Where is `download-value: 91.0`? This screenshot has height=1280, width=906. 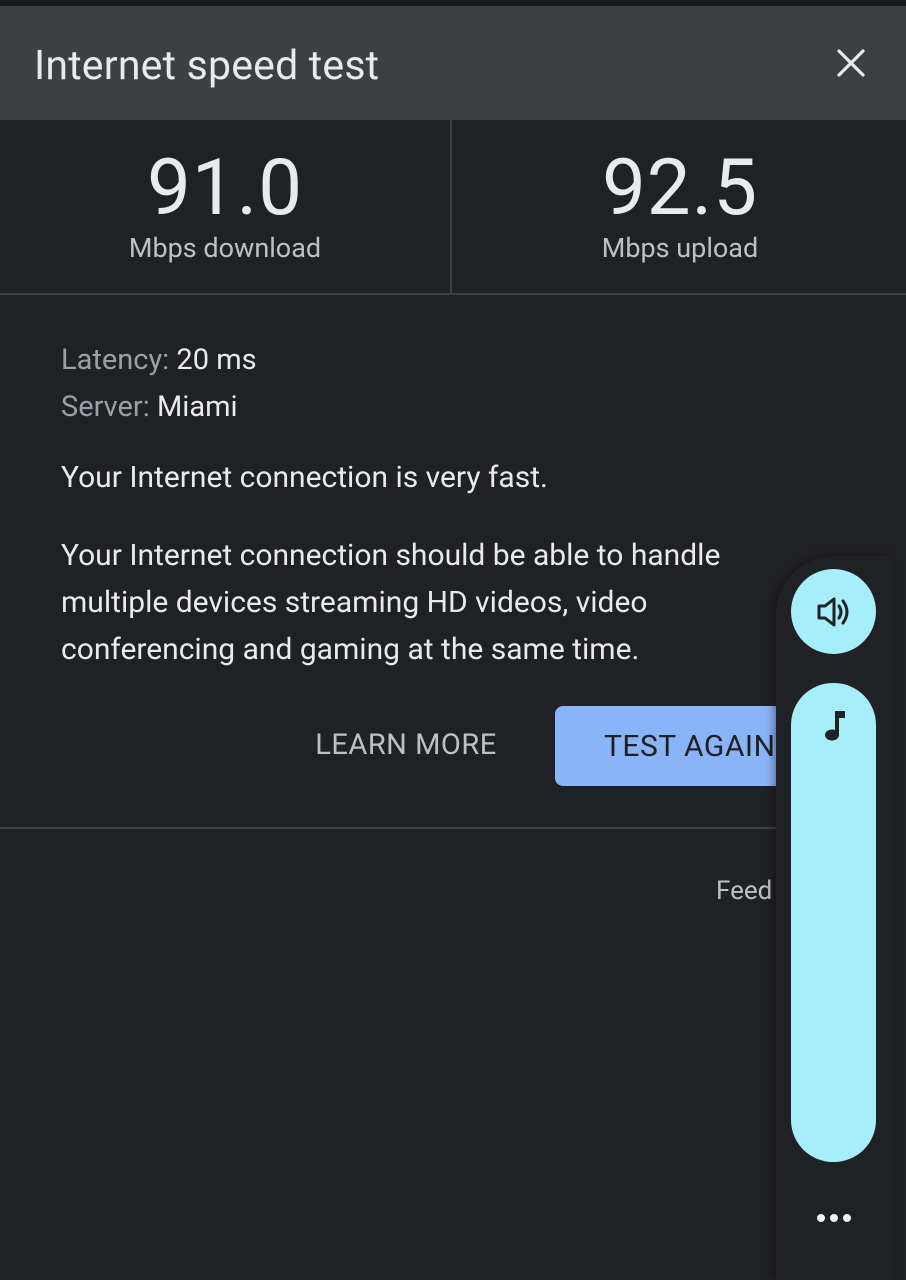
download-value: 91.0 is located at coordinates (225, 188).